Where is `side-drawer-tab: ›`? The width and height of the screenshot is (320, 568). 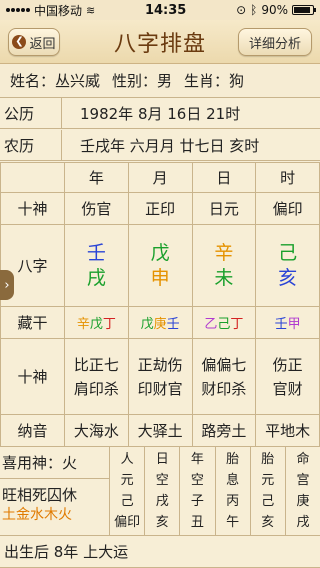 side-drawer-tab: › is located at coordinates (7, 285).